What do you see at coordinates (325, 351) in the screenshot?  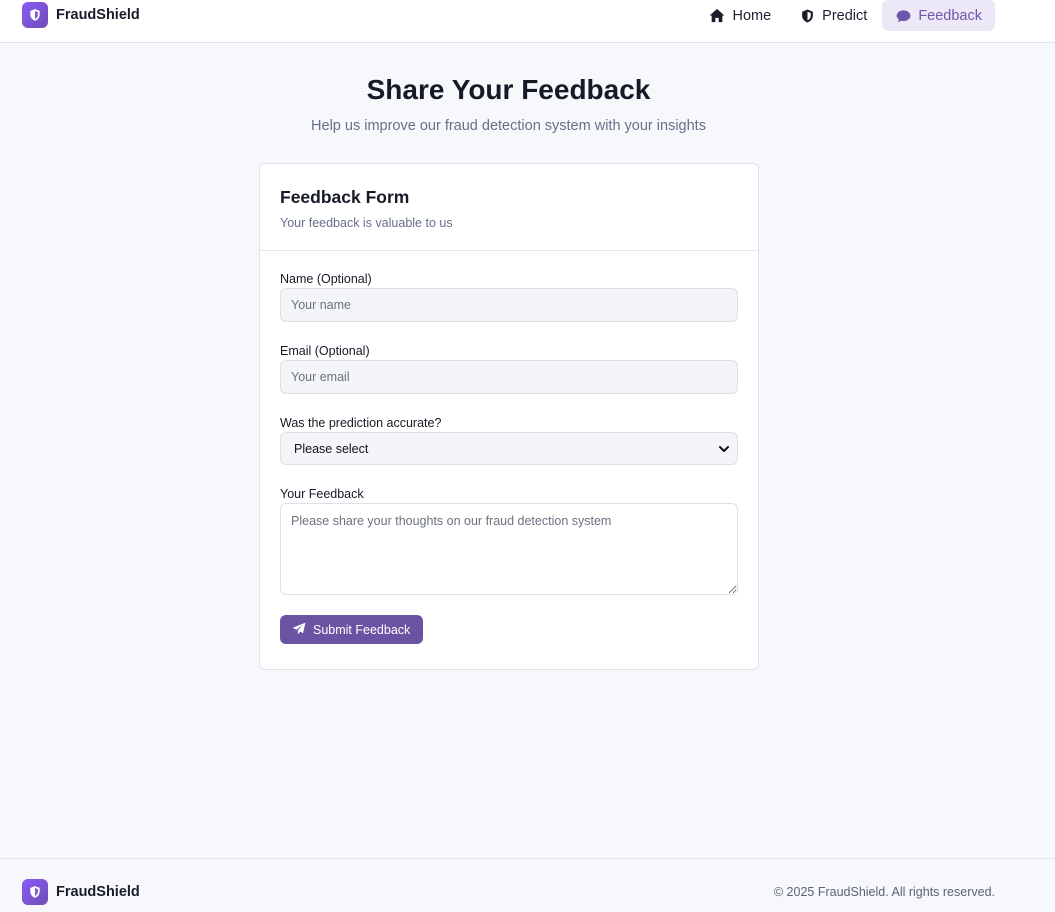 I see `email-label: Email (Optional)` at bounding box center [325, 351].